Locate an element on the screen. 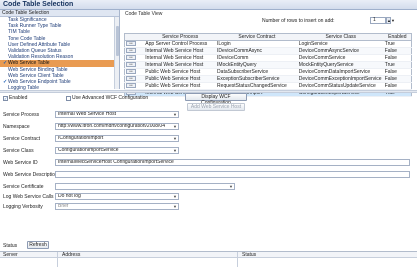 The image size is (417, 267). service-process-dropdown: Internal Web Service Host ▼ is located at coordinates (117, 114).